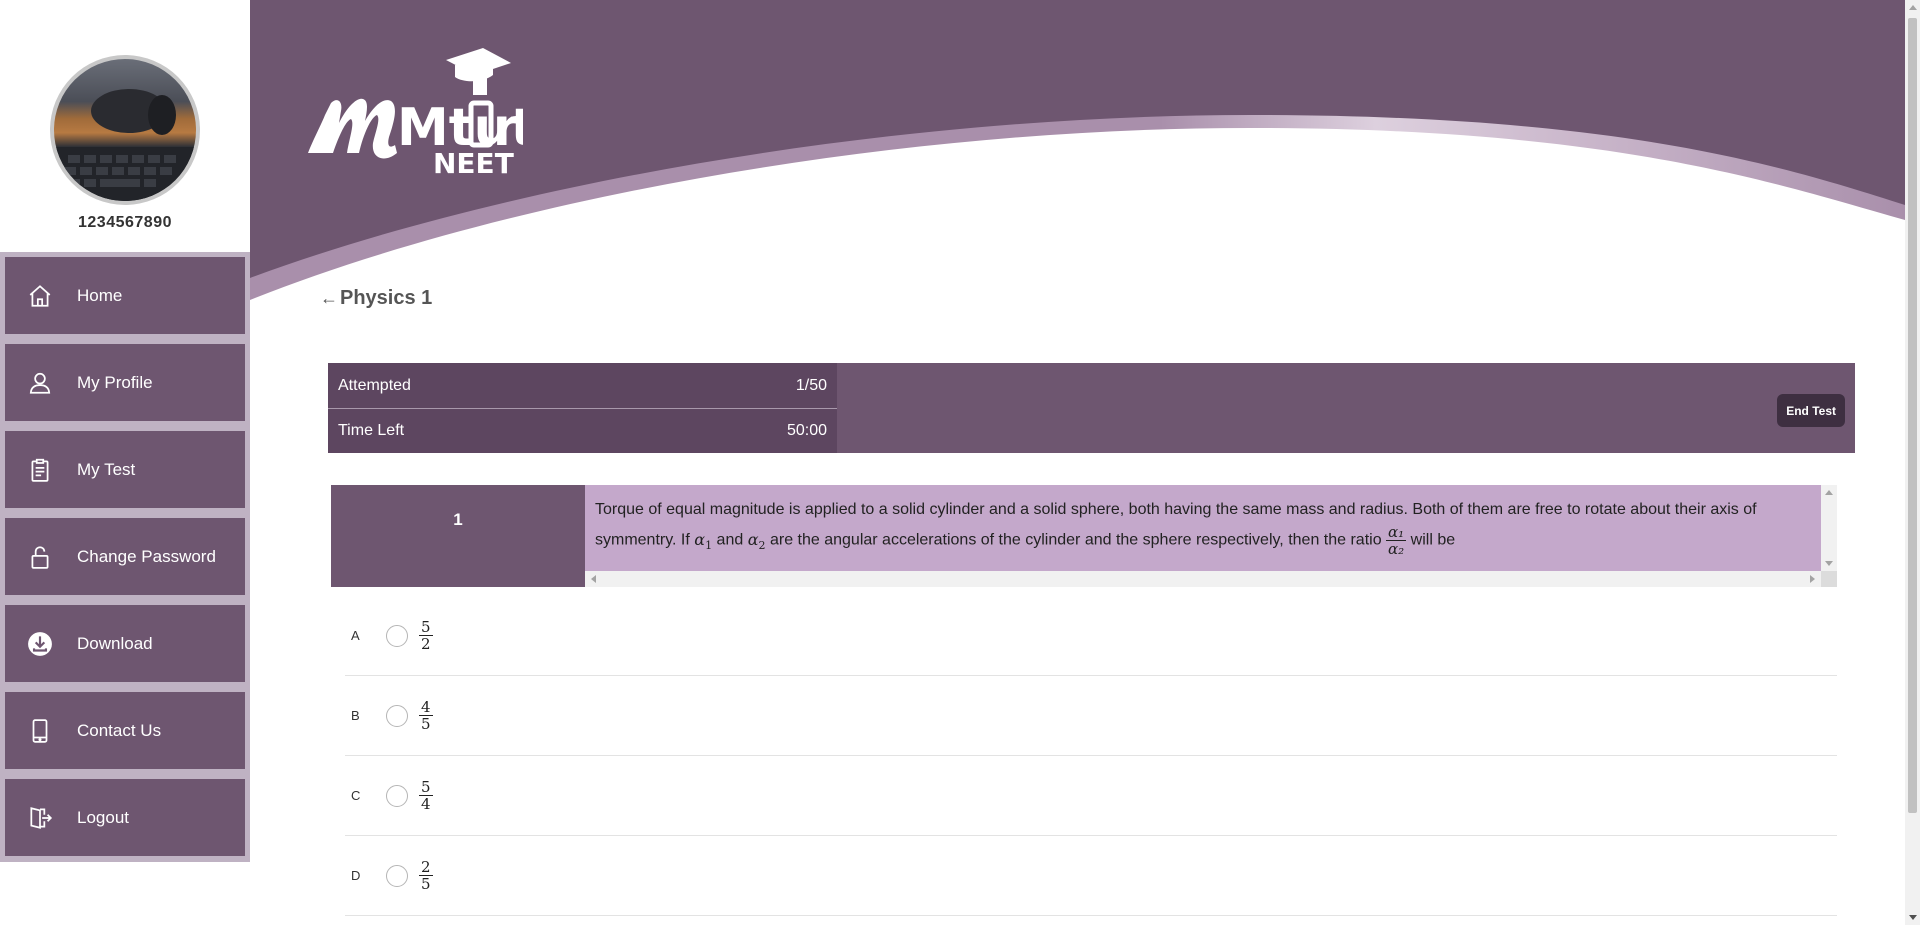 This screenshot has height=925, width=1920. I want to click on ratio-denominator: α₂, so click(1396, 549).